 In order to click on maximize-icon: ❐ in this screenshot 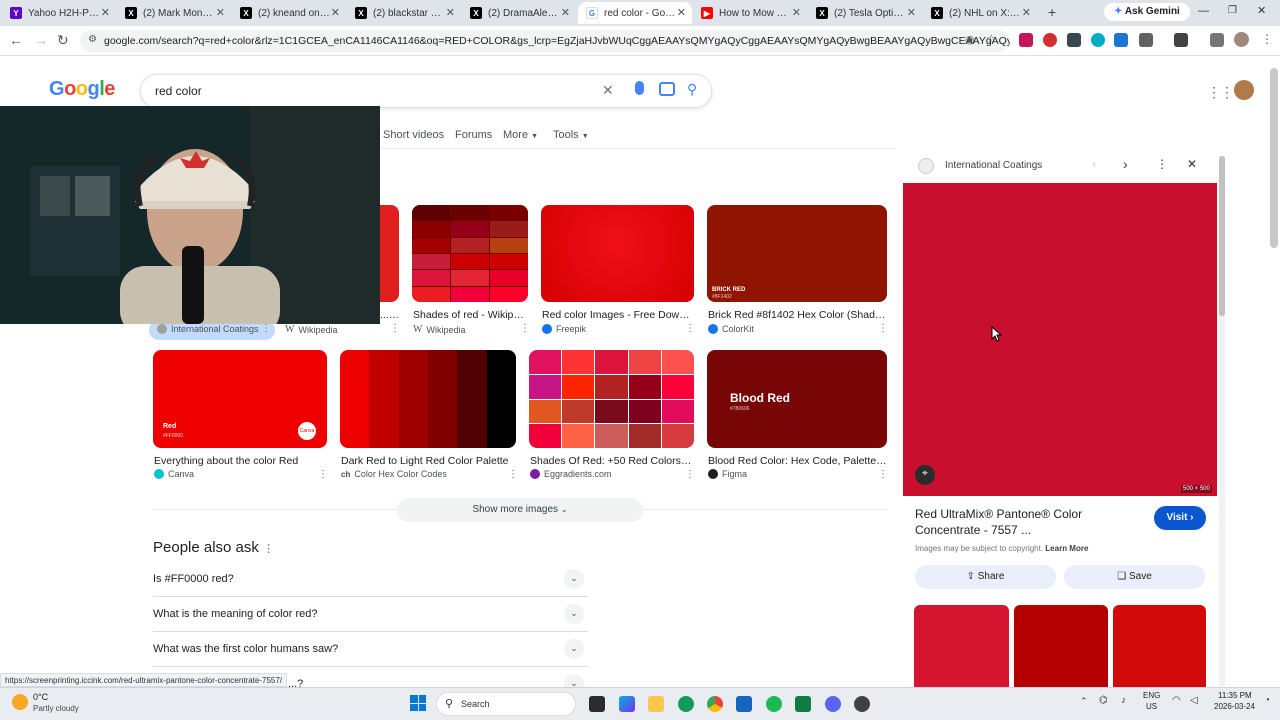, I will do `click(1232, 10)`.